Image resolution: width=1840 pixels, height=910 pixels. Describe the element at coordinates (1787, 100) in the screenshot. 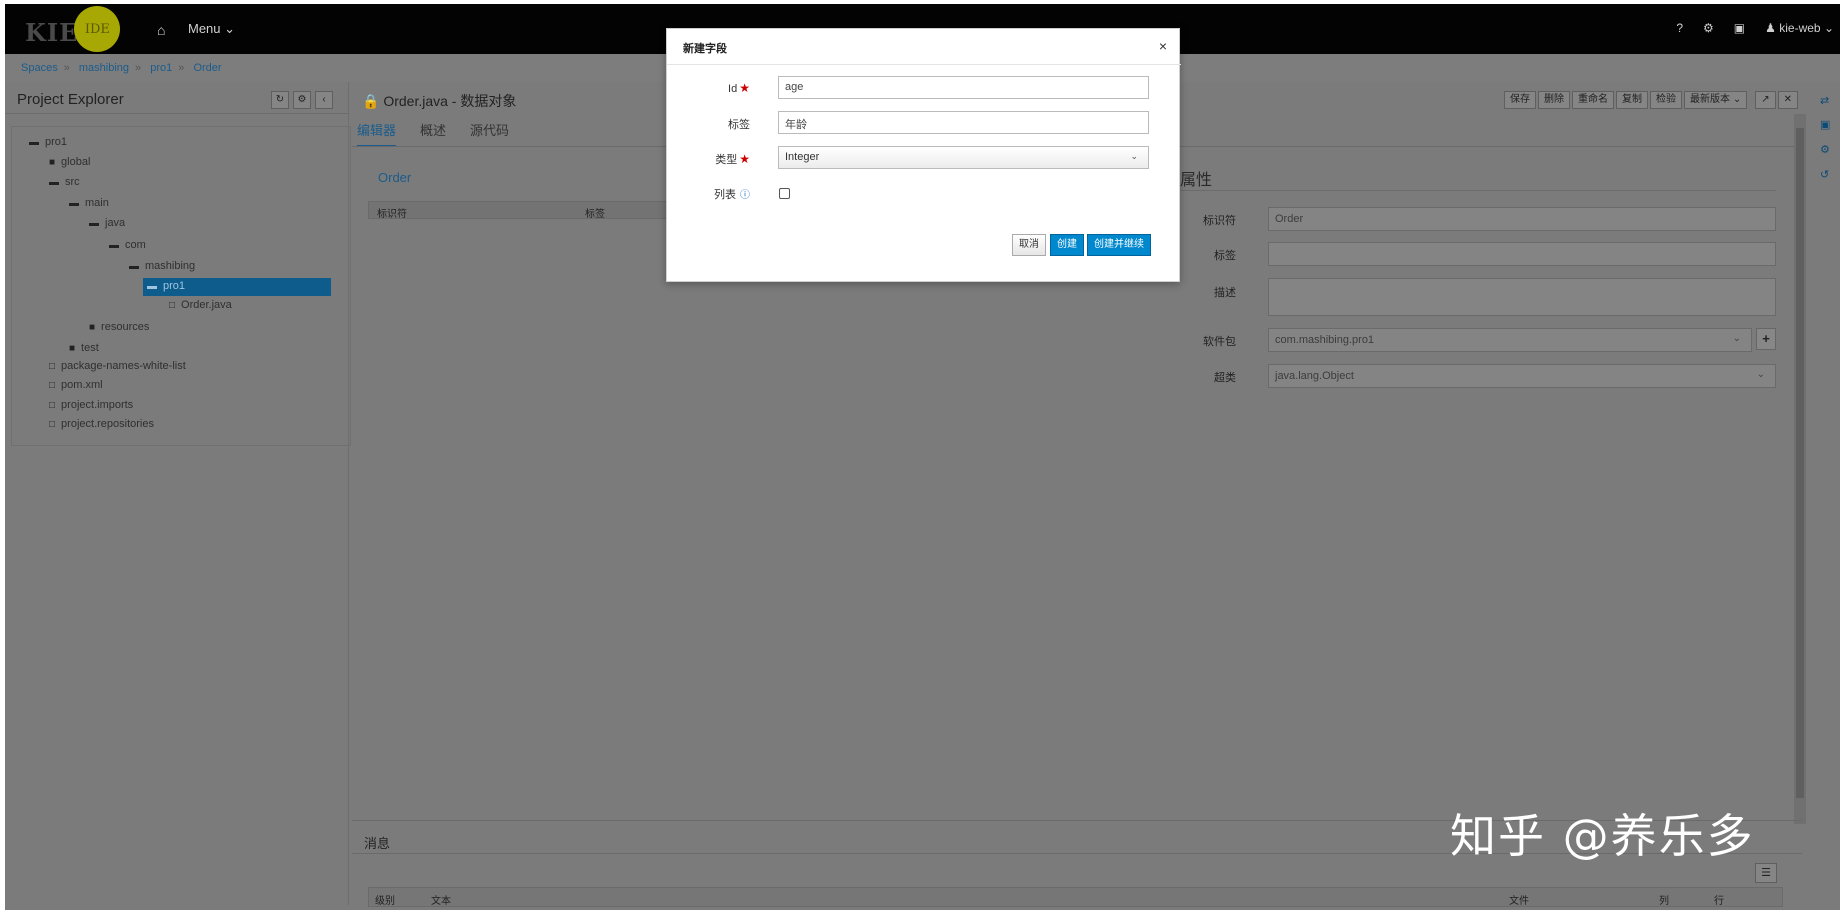

I see `close-editor-button: ✕` at that location.